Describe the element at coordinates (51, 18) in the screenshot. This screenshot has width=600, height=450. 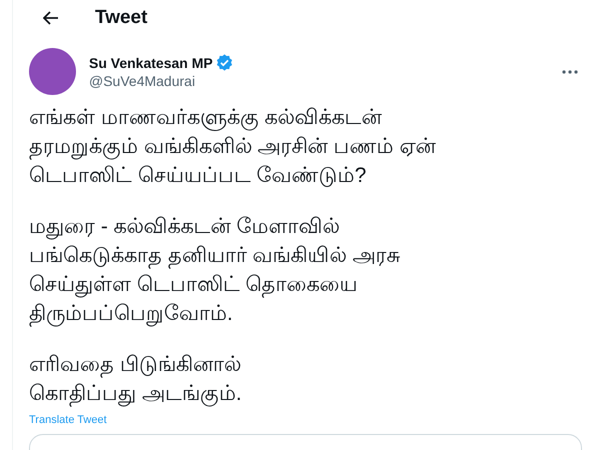
I see `back-icon` at that location.